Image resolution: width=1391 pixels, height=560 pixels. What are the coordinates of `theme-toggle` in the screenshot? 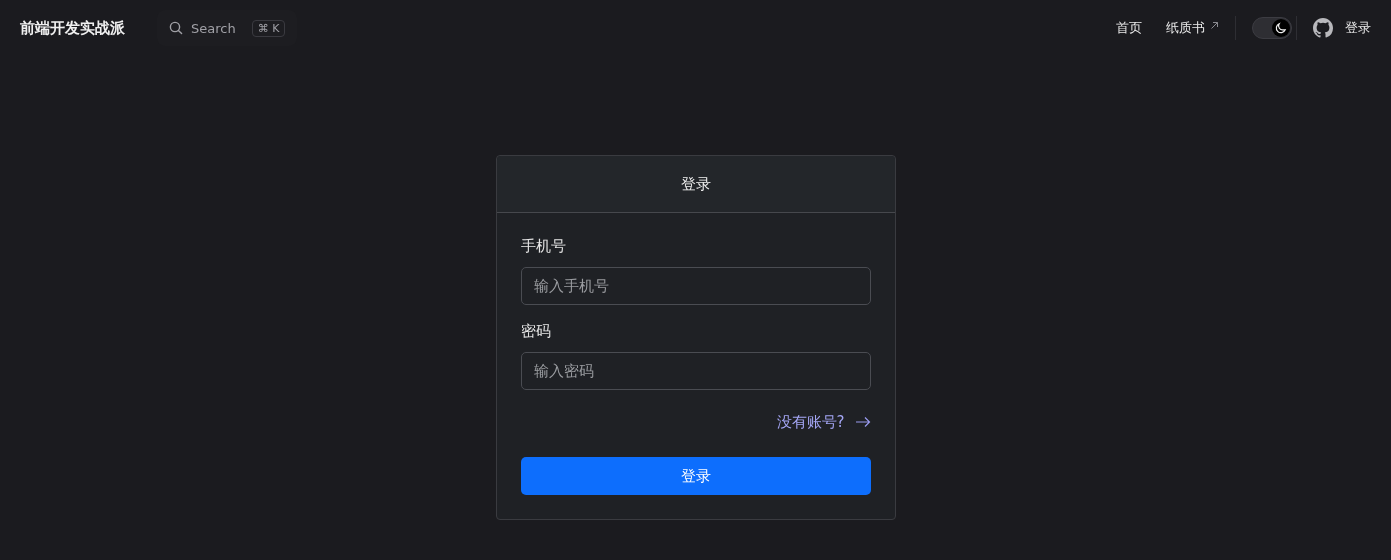 It's located at (1272, 28).